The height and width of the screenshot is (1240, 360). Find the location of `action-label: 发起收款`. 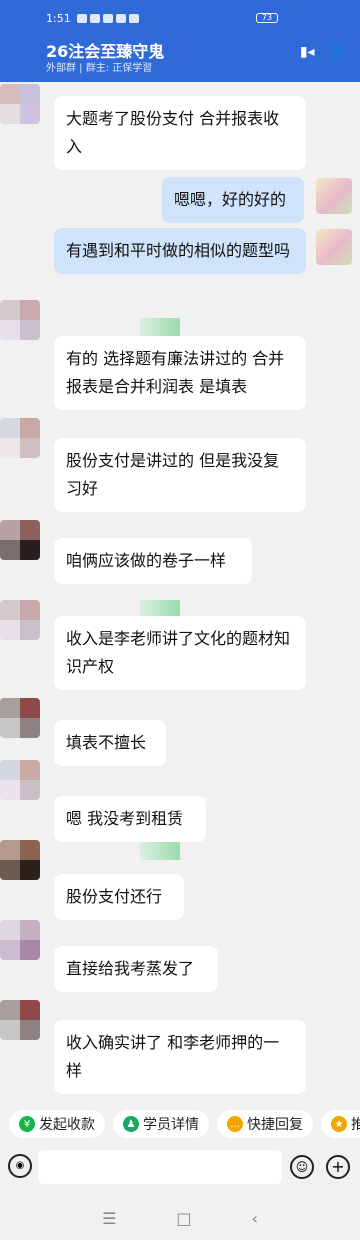

action-label: 发起收款 is located at coordinates (67, 1125).